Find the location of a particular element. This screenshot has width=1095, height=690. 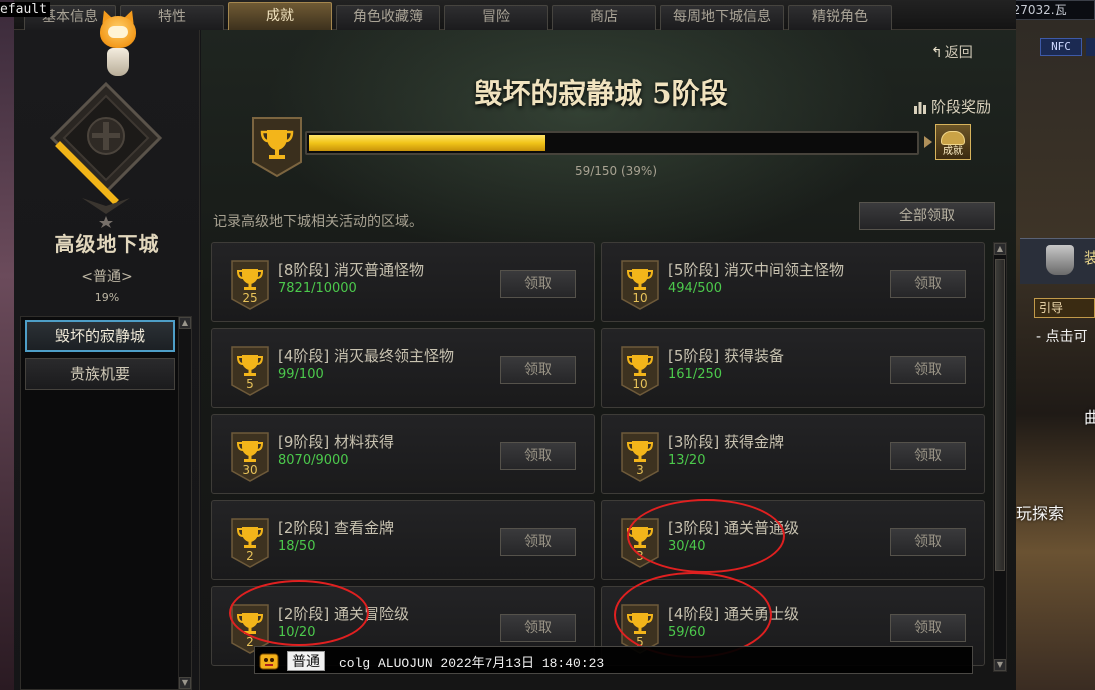

achievement-progress: 161/250 is located at coordinates (695, 374).